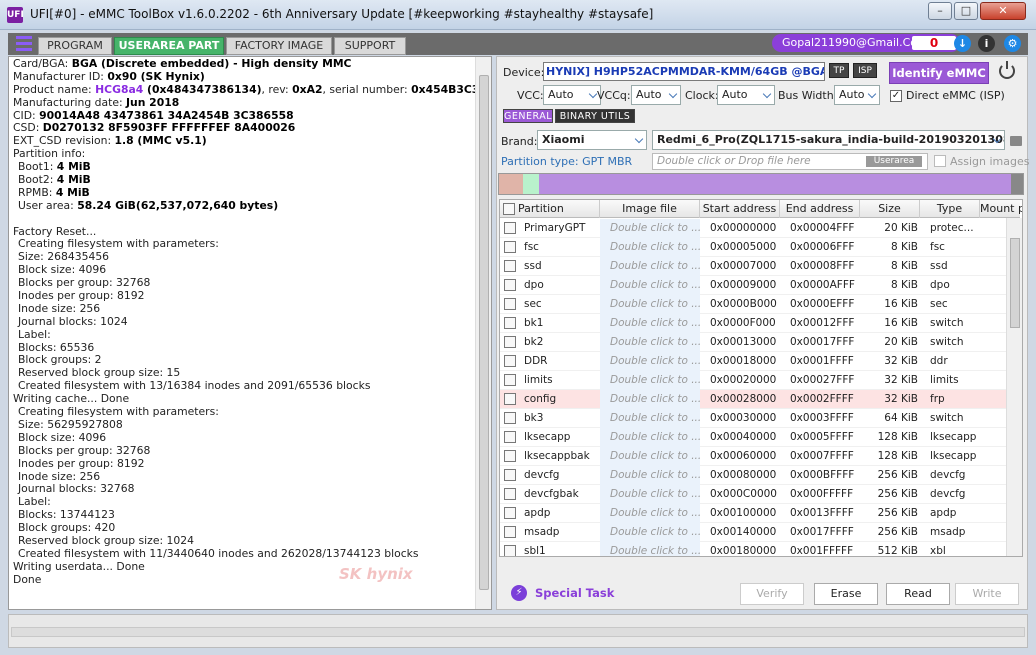  I want to click on close-button: ✕, so click(1003, 11).